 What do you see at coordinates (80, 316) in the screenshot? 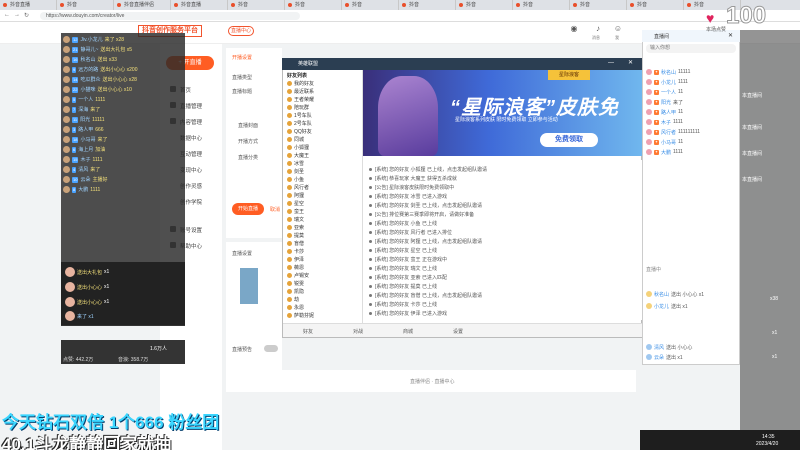
I see `gift-row: 来了 x1` at bounding box center [80, 316].